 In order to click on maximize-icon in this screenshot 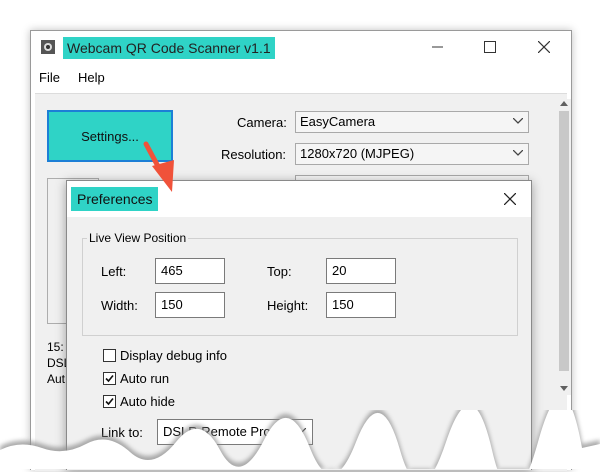, I will do `click(490, 47)`.